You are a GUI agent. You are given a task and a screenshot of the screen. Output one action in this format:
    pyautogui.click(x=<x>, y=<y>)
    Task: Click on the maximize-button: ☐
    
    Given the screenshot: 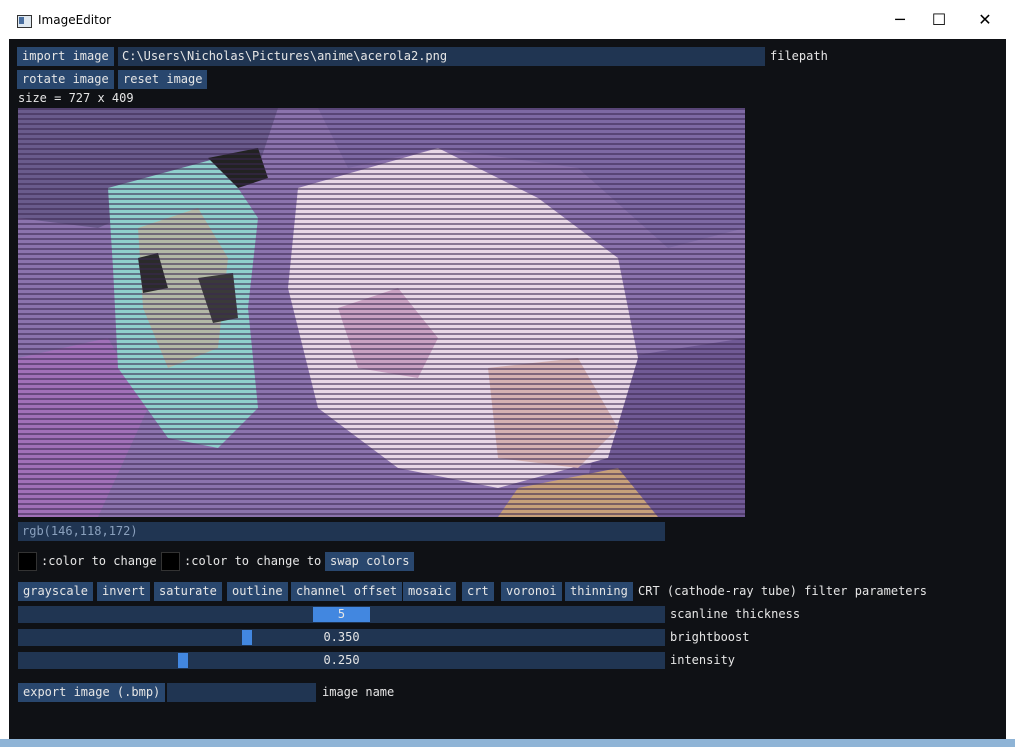 What is the action you would take?
    pyautogui.click(x=939, y=19)
    